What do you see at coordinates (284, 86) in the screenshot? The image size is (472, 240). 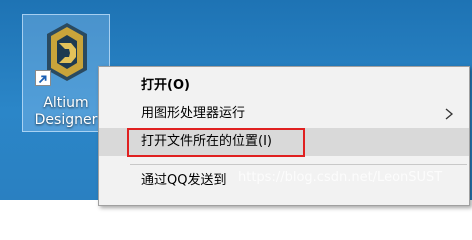 I see `menu-item-open: 打开(O)` at bounding box center [284, 86].